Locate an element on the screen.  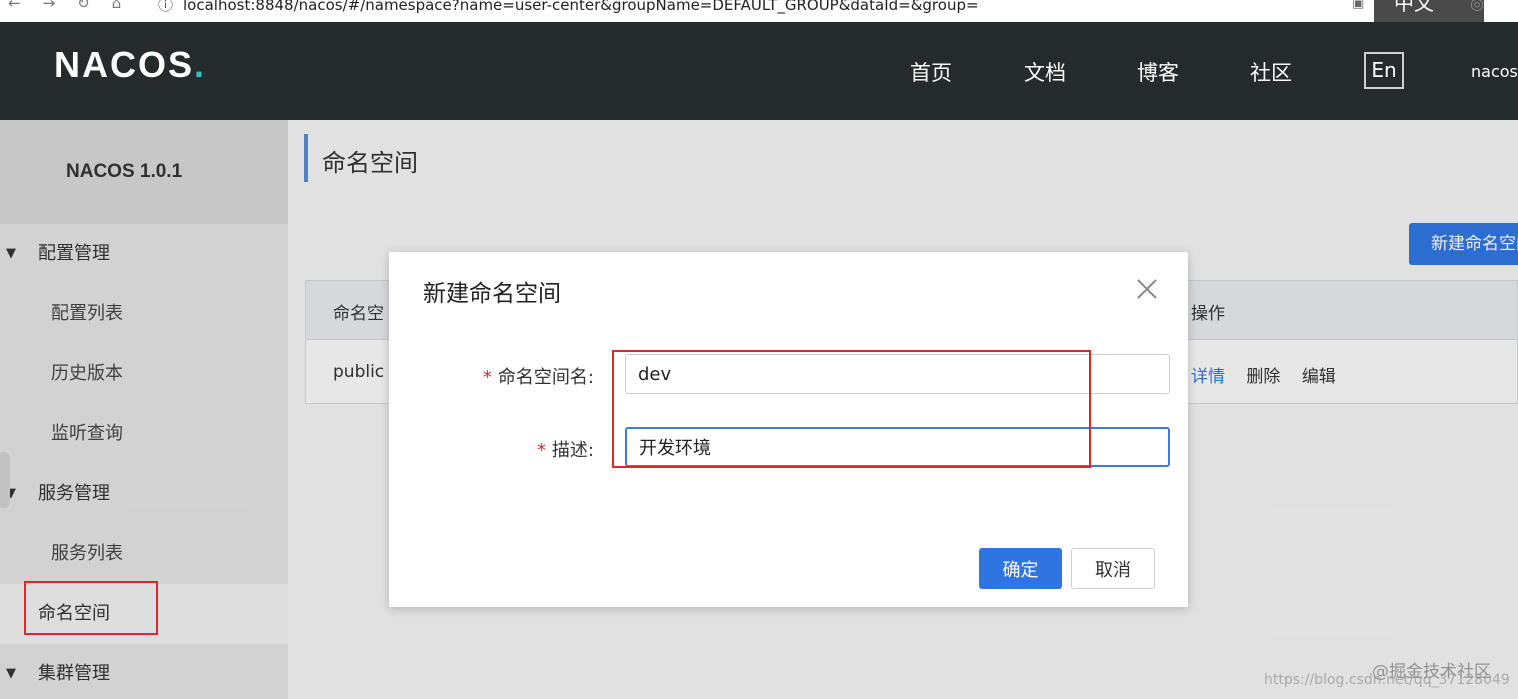
dialog-title: 新建命名空间 is located at coordinates (492, 294).